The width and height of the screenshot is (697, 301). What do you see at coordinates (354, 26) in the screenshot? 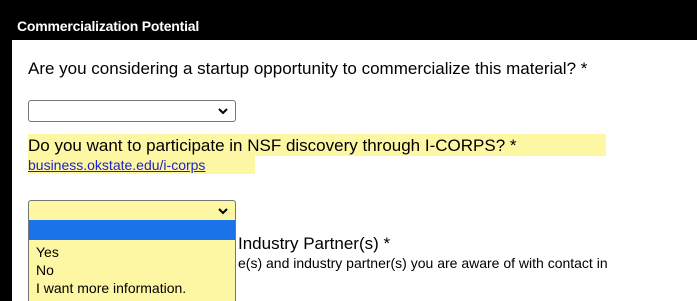
I see `section-header: Commercialization Potential` at bounding box center [354, 26].